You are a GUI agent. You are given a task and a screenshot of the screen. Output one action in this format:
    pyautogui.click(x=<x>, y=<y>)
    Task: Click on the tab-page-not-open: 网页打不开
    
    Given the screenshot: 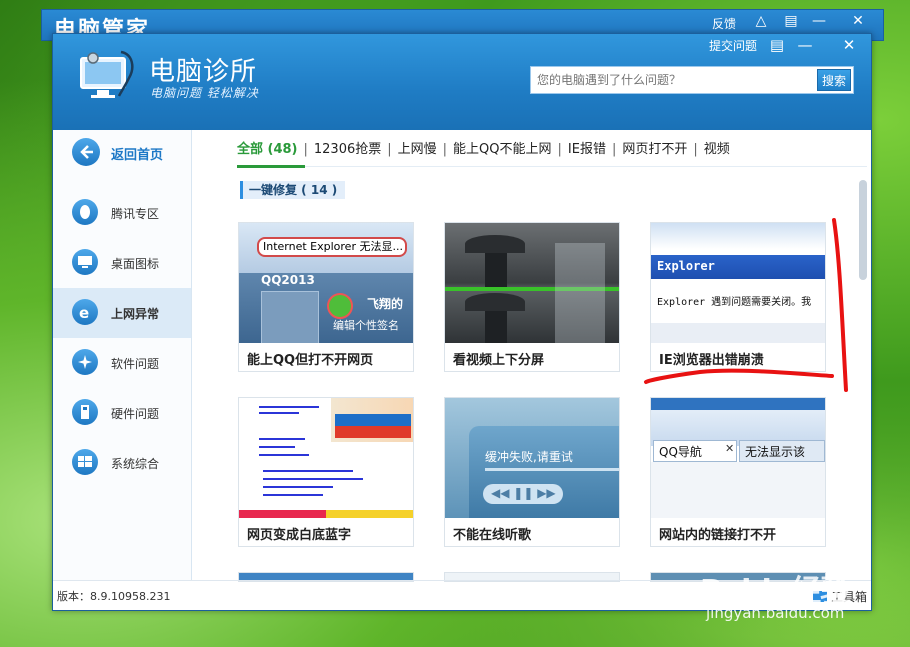 What is the action you would take?
    pyautogui.click(x=654, y=147)
    